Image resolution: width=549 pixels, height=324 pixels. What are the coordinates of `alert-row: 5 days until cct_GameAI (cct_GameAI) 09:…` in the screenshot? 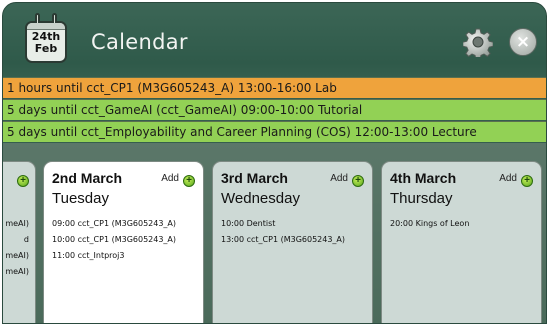 It's located at (274, 109).